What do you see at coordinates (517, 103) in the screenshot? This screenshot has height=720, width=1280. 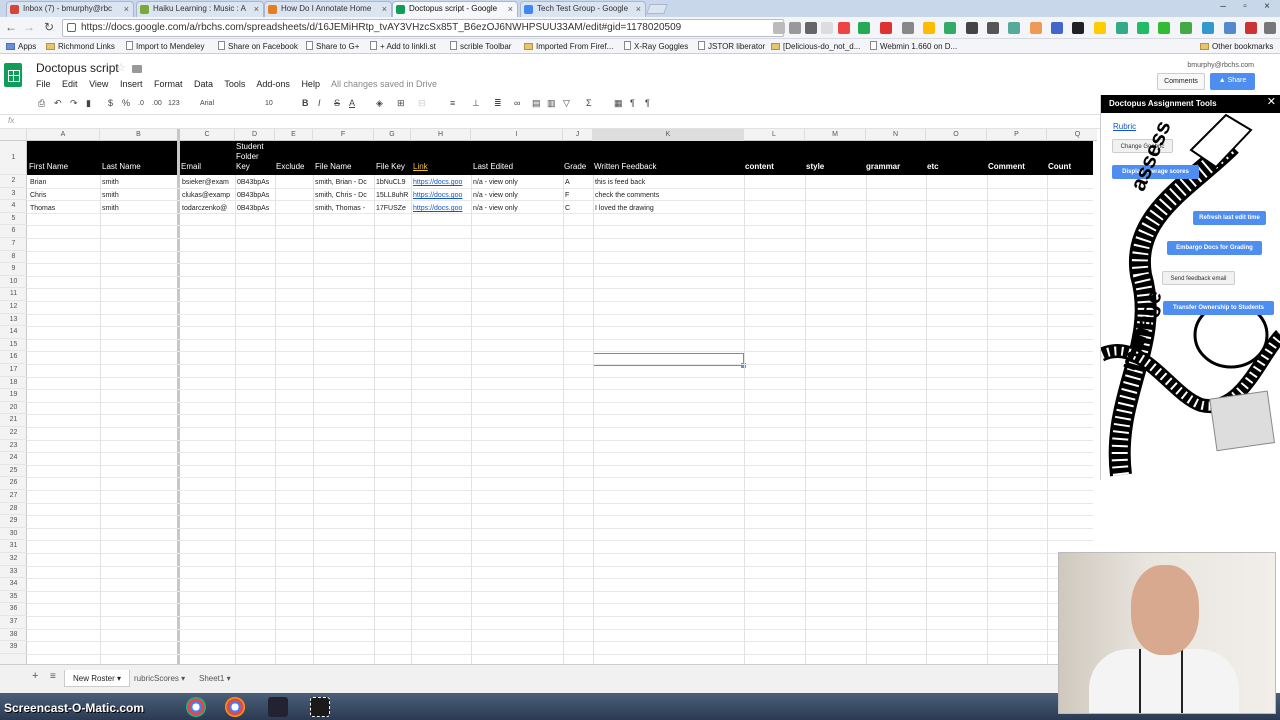 I see `link-icon: ∞` at bounding box center [517, 103].